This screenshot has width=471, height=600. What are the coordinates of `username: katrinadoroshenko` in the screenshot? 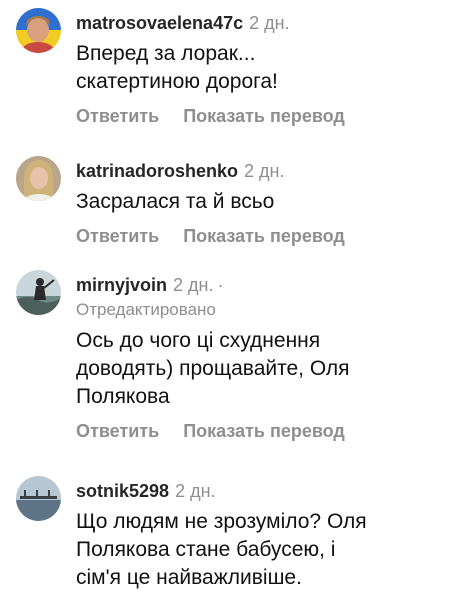 It's located at (157, 171).